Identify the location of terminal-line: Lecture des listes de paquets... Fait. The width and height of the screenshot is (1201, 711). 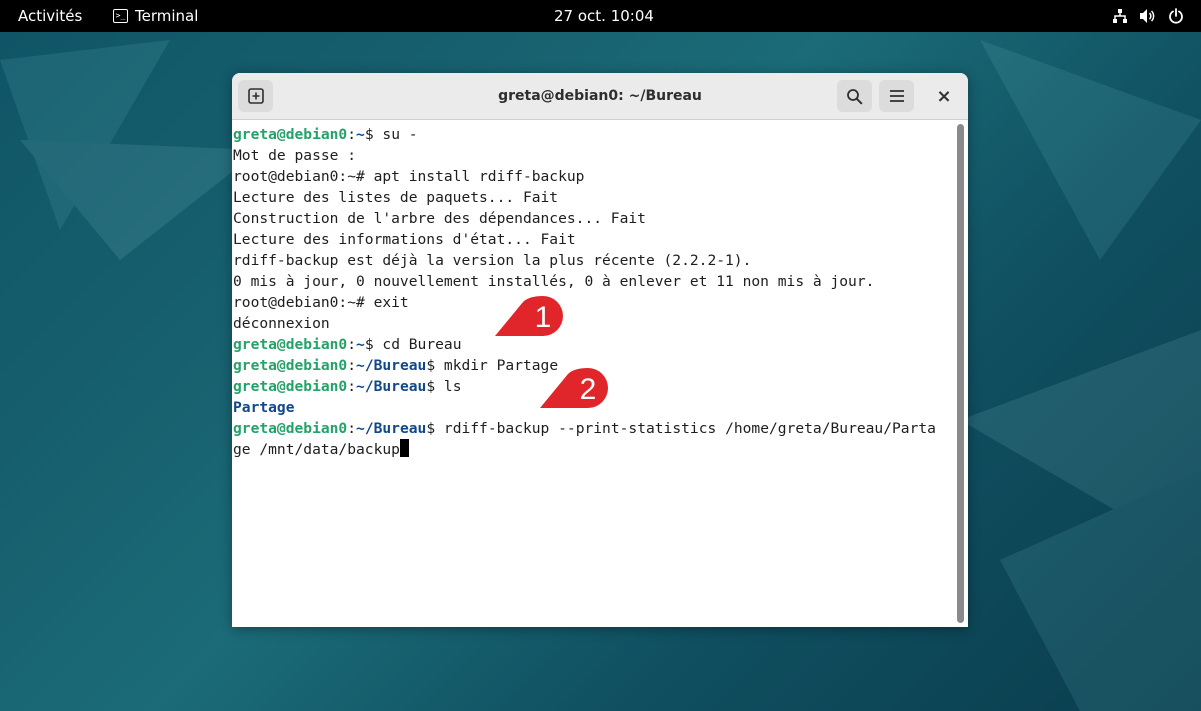
(395, 197).